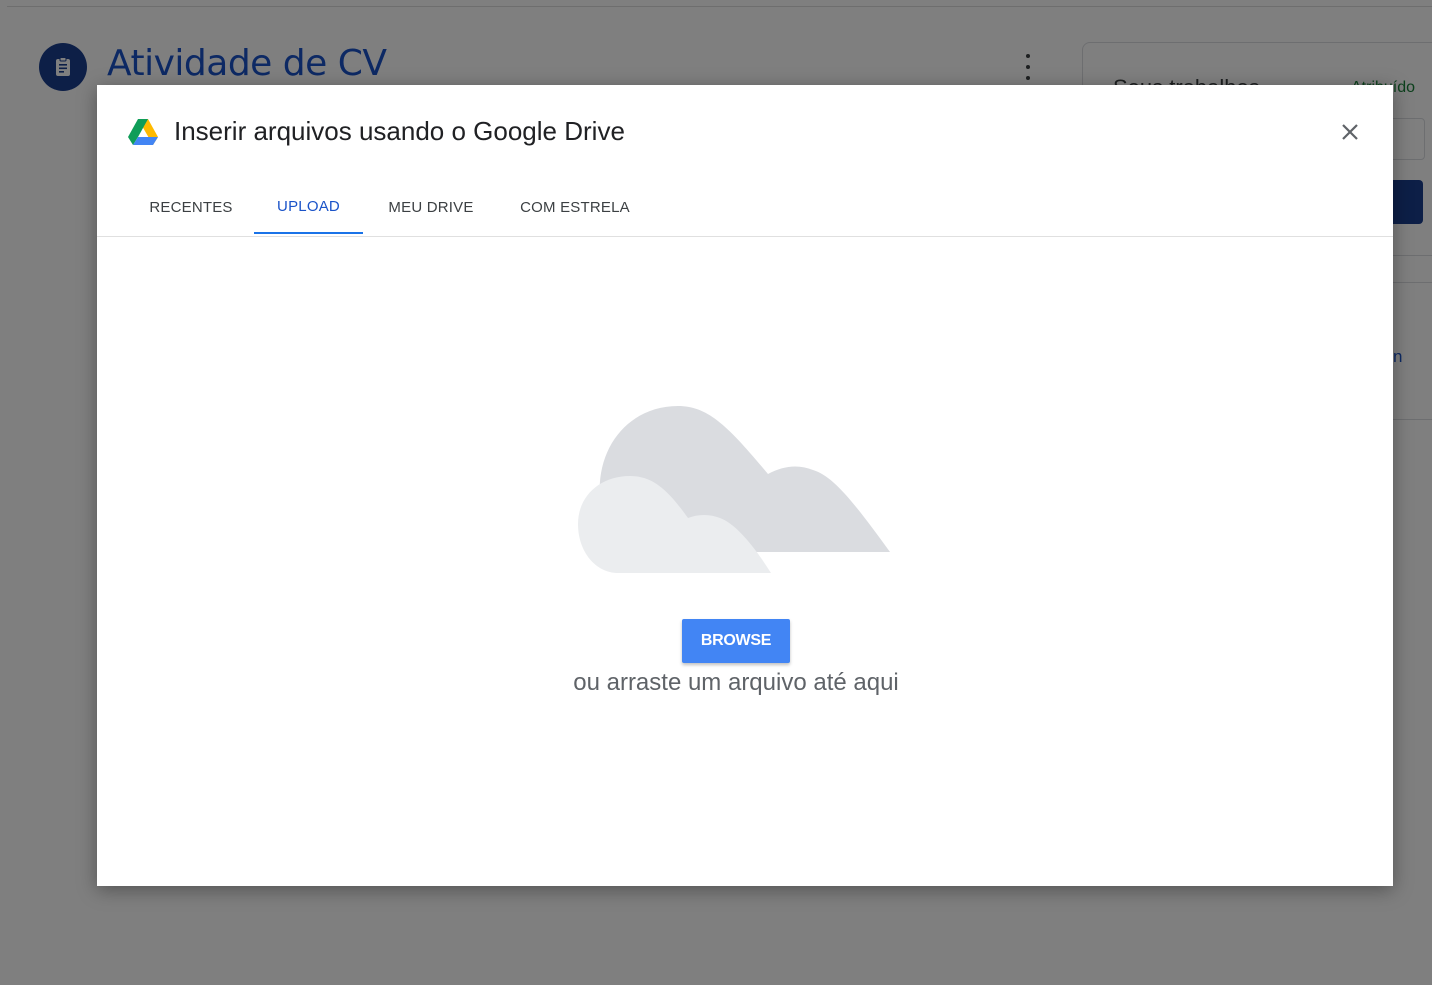  Describe the element at coordinates (745, 132) in the screenshot. I see `dialog-header: Inserir arquivos usando o Google Drive` at that location.